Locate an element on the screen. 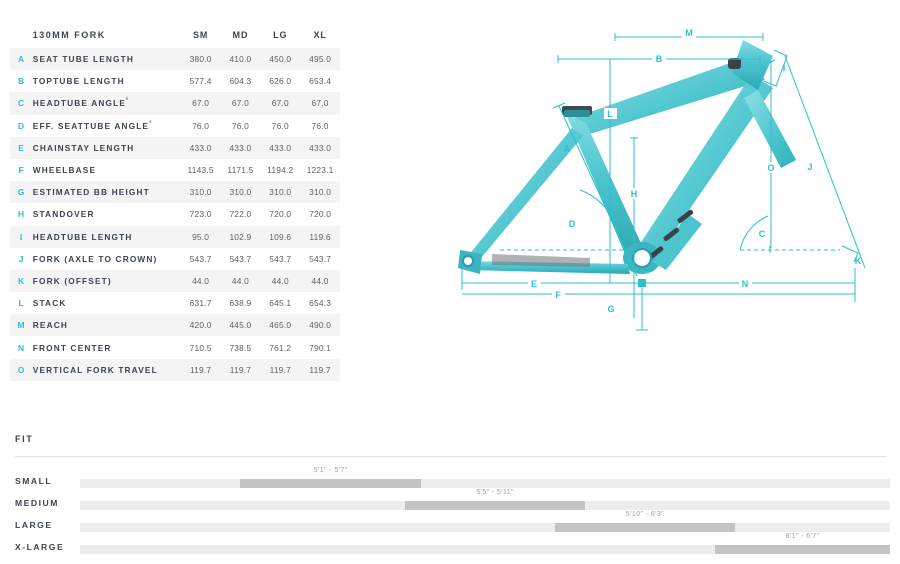  row-label: WHEELBASE is located at coordinates (107, 170).